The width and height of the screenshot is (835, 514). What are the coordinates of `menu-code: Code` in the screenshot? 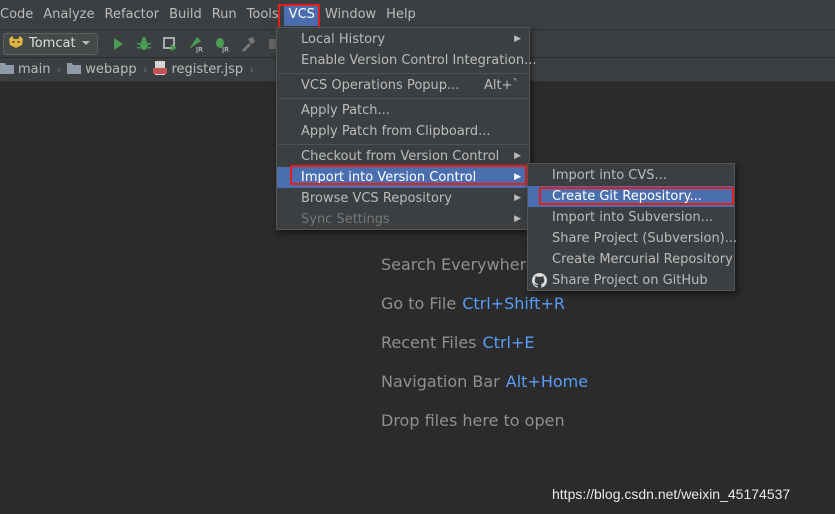 It's located at (19, 15).